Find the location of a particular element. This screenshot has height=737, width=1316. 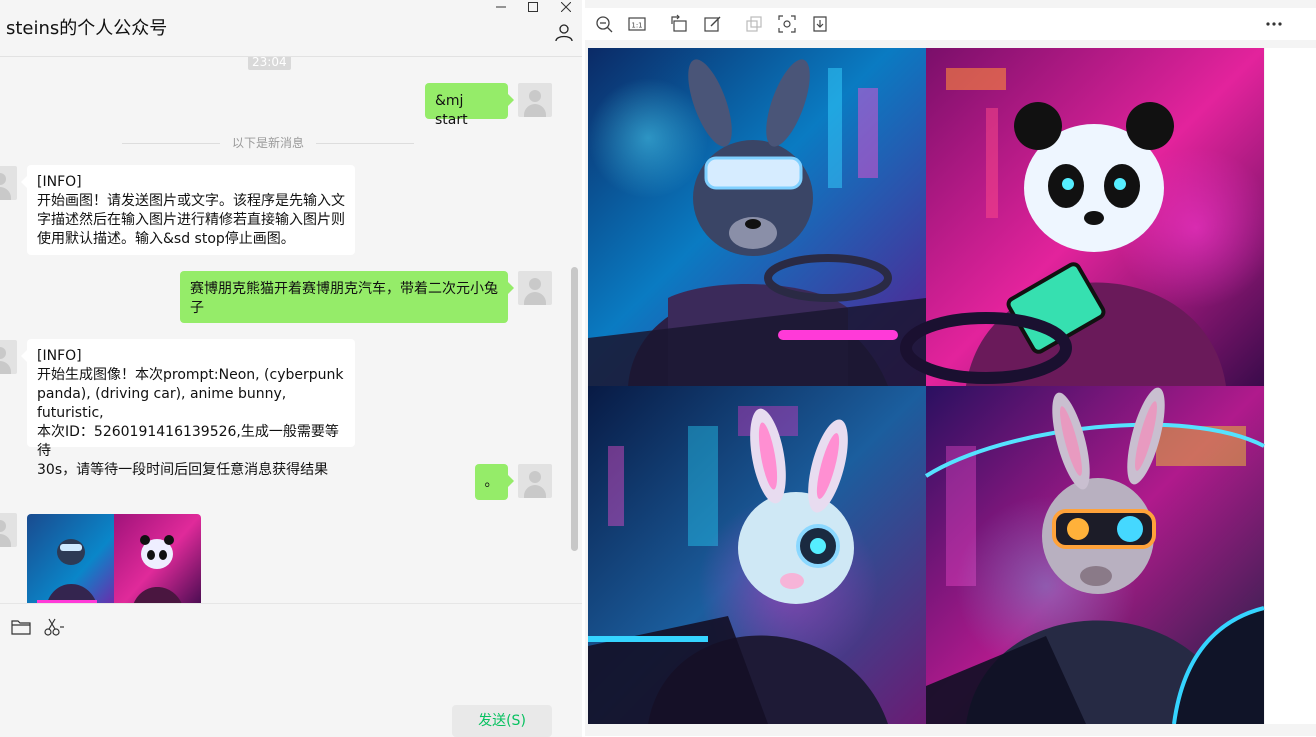

chat-scrollbar is located at coordinates (574, 409).